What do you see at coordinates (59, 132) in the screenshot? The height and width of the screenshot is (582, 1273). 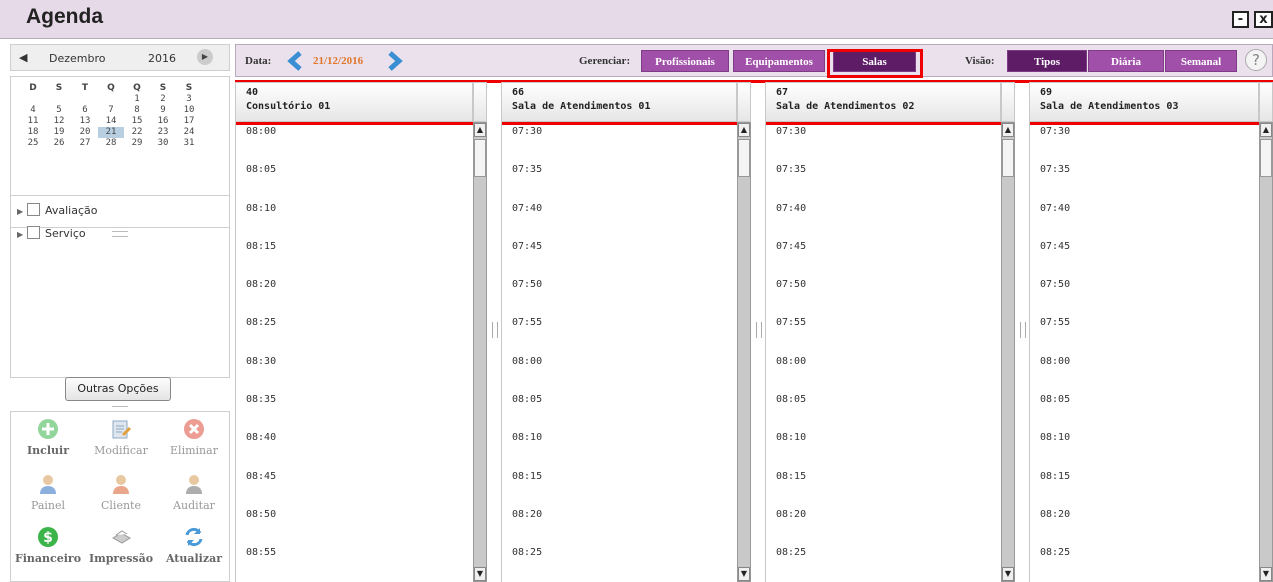 I see `calendar-day: 19` at bounding box center [59, 132].